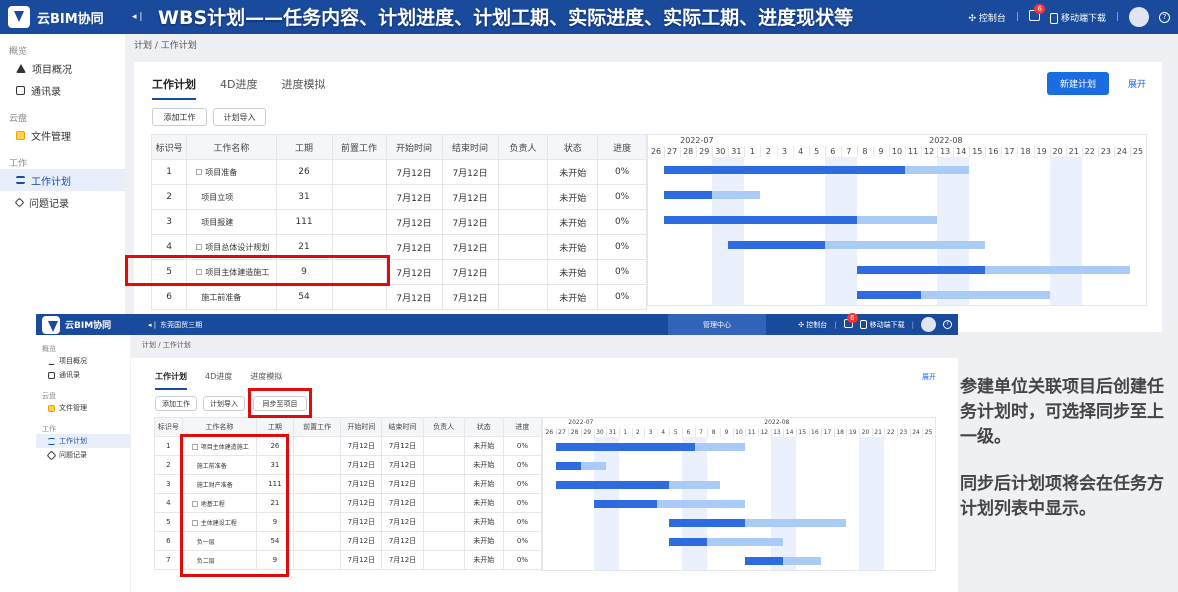 The width and height of the screenshot is (1178, 592). Describe the element at coordinates (221, 172) in the screenshot. I see `cell-text: 项目准备` at that location.